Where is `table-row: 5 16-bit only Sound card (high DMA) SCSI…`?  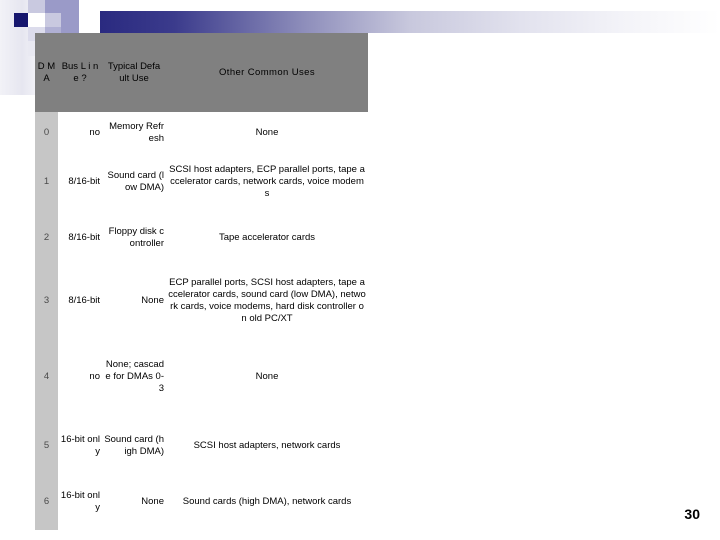 table-row: 5 16-bit only Sound card (high DMA) SCSI… is located at coordinates (201, 446).